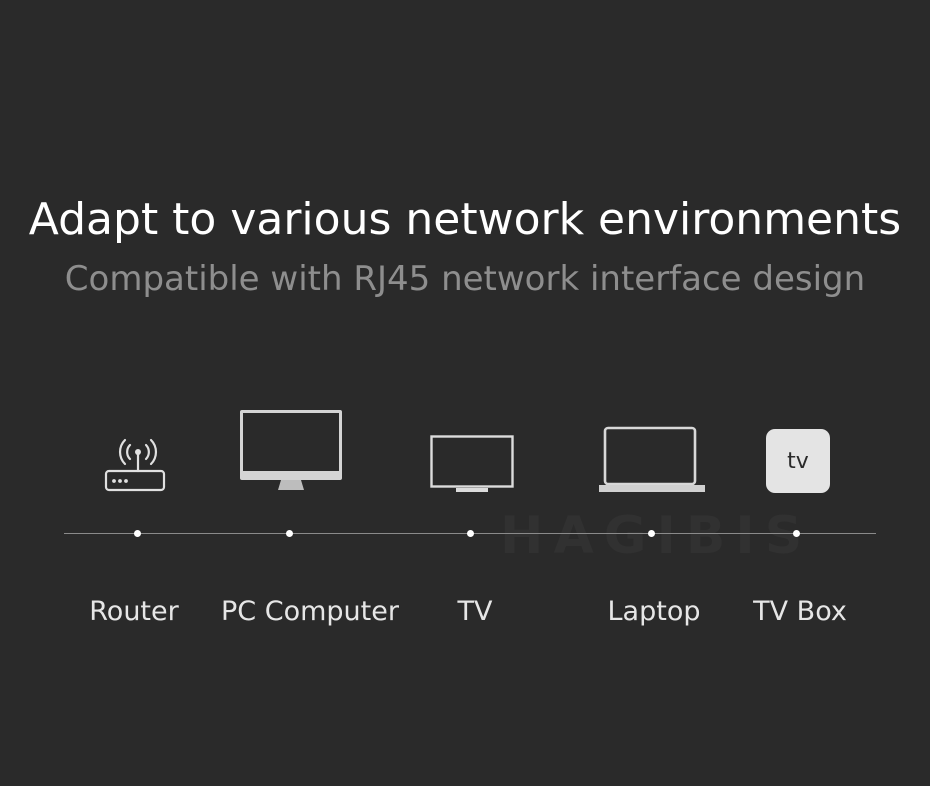 The width and height of the screenshot is (930, 786). I want to click on timeline-dot-laptop, so click(651, 533).